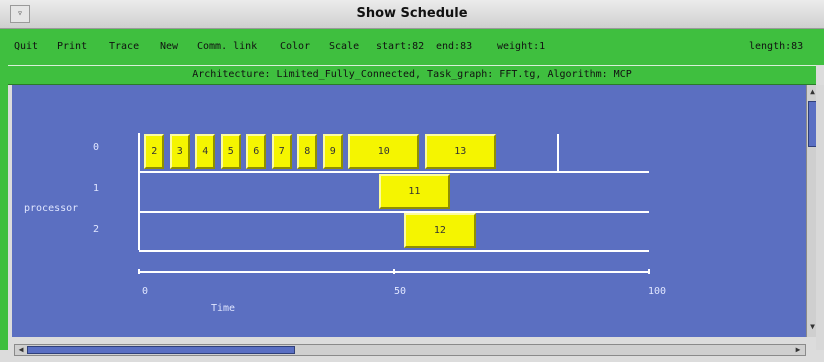 This screenshot has width=824, height=362. Describe the element at coordinates (798, 350) in the screenshot. I see `scroll-right-icon: ▶` at that location.